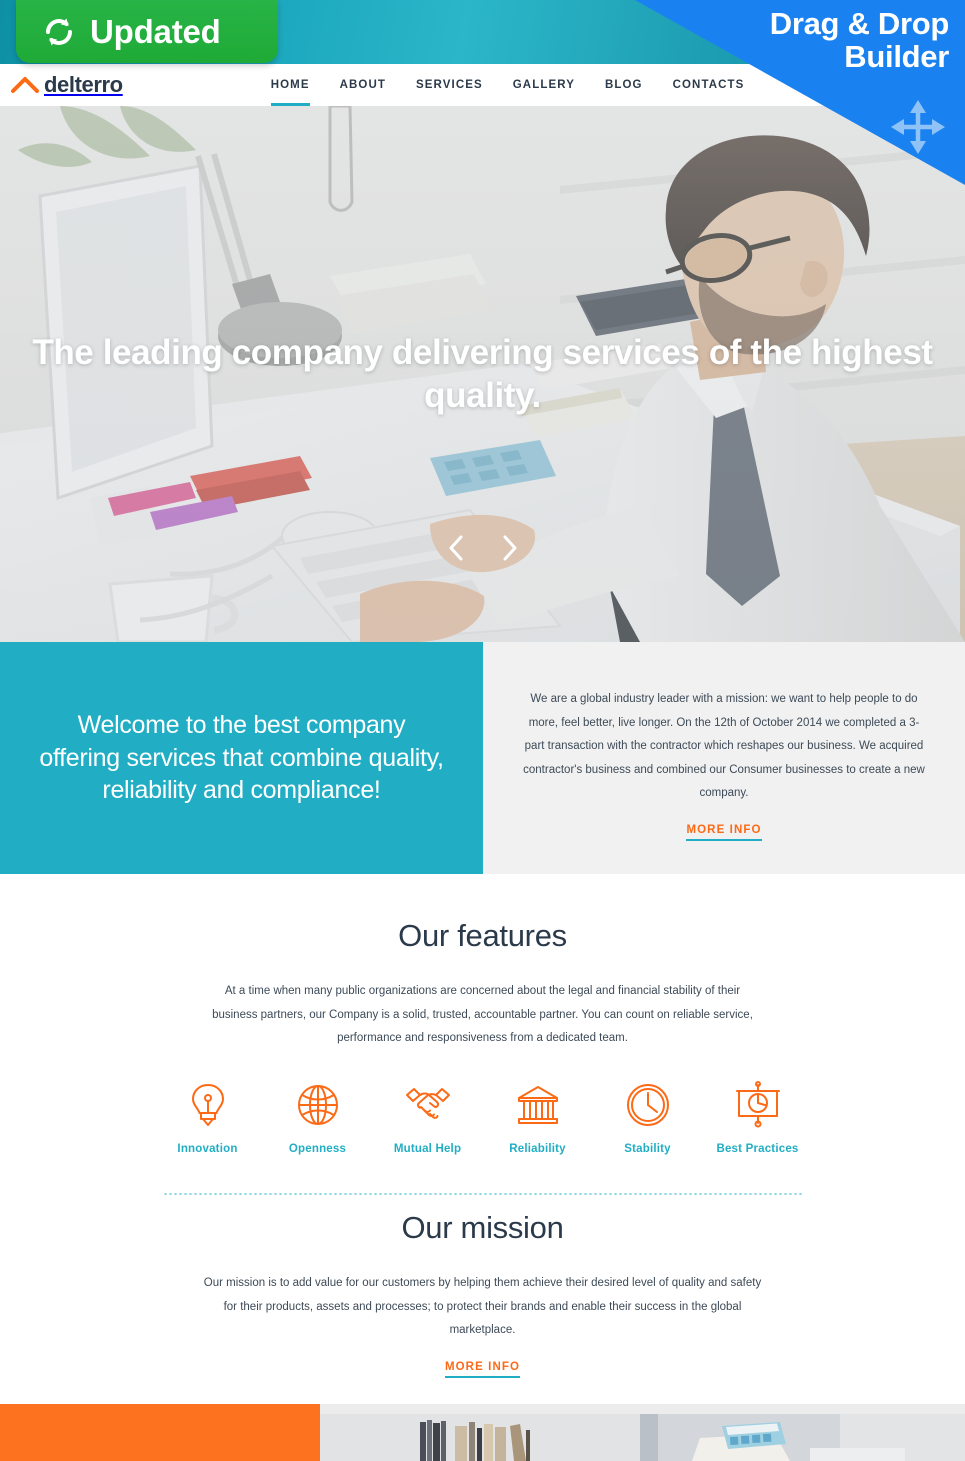 This screenshot has height=1461, width=965. What do you see at coordinates (757, 1104) in the screenshot?
I see `presentation-chart-icon` at bounding box center [757, 1104].